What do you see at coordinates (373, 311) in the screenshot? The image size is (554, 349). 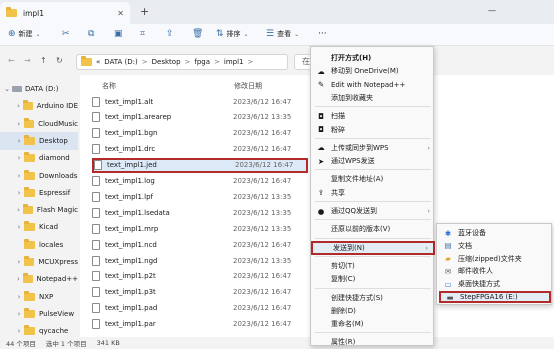 I see `menu-item-d: 删除(D)` at bounding box center [373, 311].